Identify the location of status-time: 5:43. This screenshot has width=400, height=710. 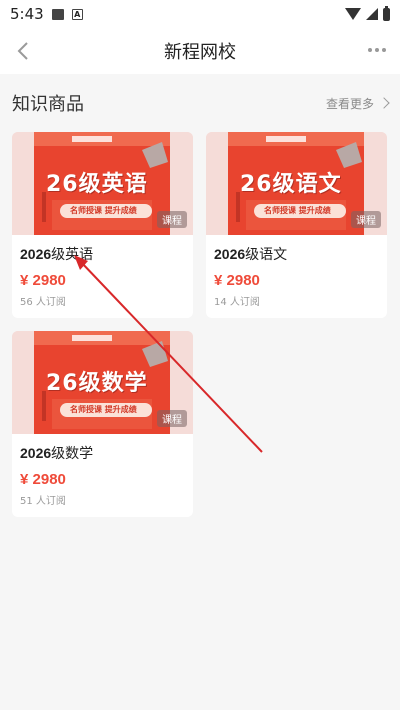
(27, 14).